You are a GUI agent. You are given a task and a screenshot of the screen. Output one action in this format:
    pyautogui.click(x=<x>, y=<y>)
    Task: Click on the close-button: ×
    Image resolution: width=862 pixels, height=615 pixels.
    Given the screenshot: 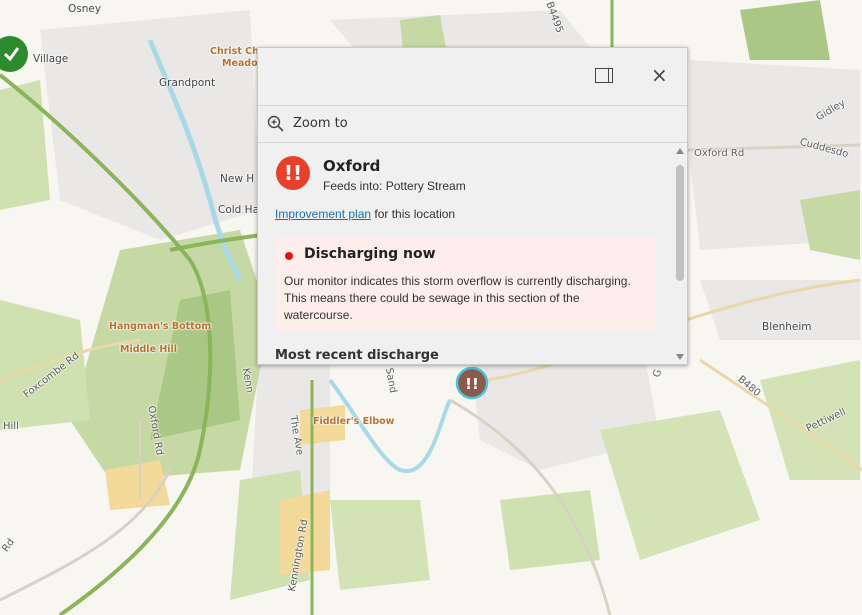 What is the action you would take?
    pyautogui.click(x=659, y=75)
    